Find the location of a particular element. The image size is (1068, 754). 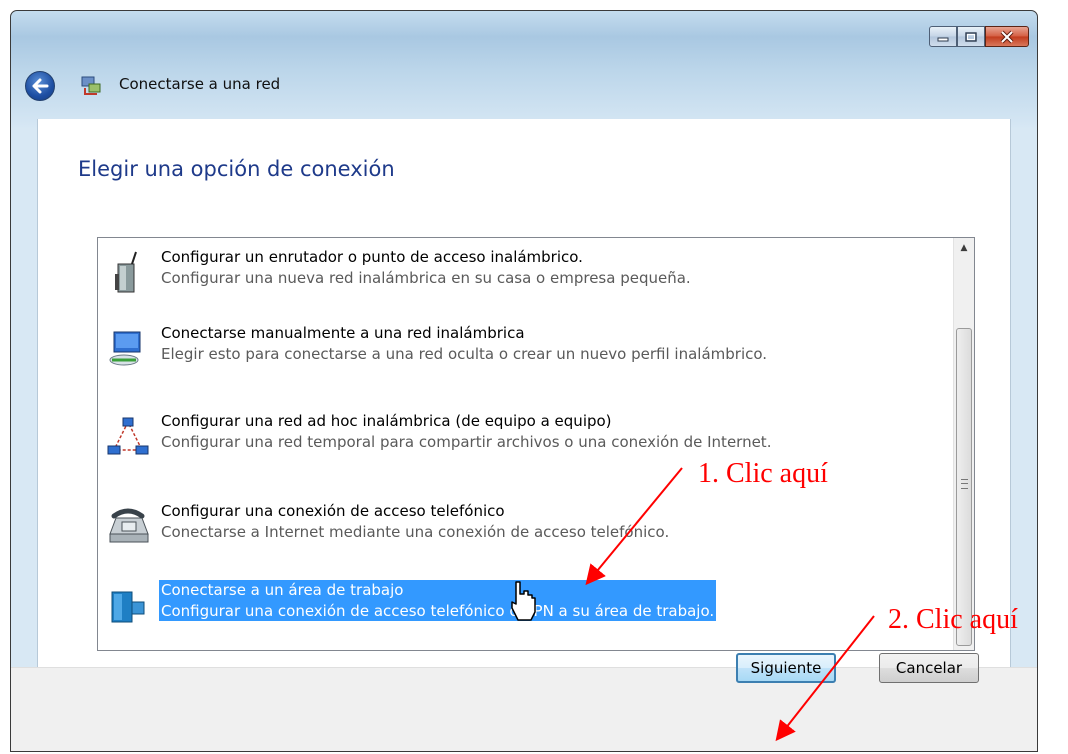

workplace-icon is located at coordinates (128, 607).